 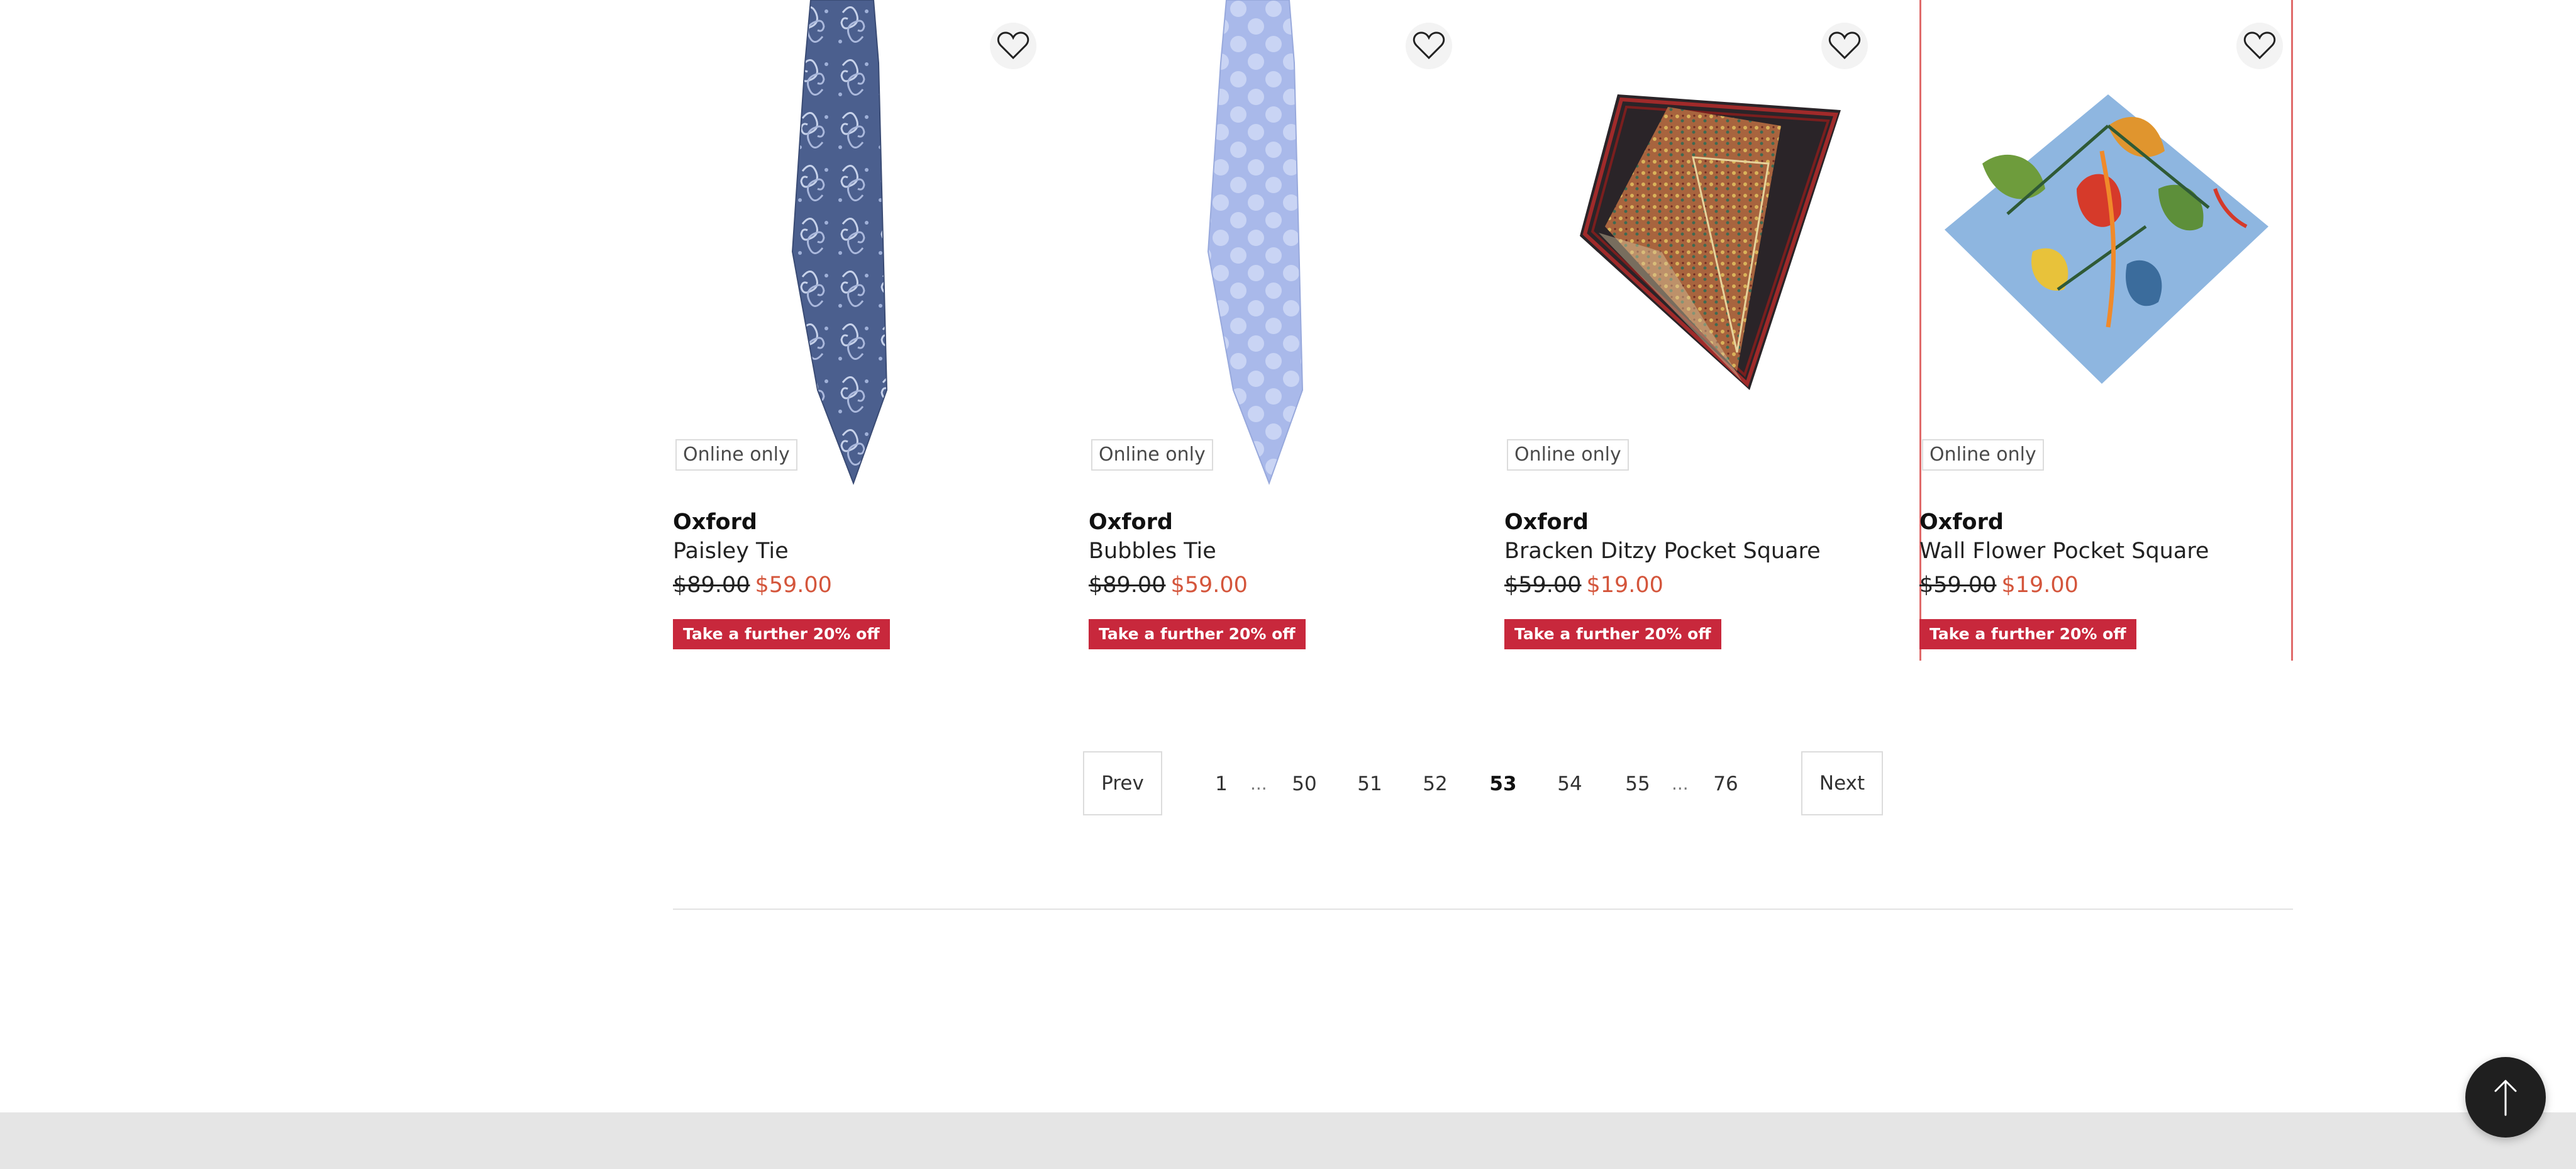 I want to click on paisley-tie-image, so click(x=839, y=243).